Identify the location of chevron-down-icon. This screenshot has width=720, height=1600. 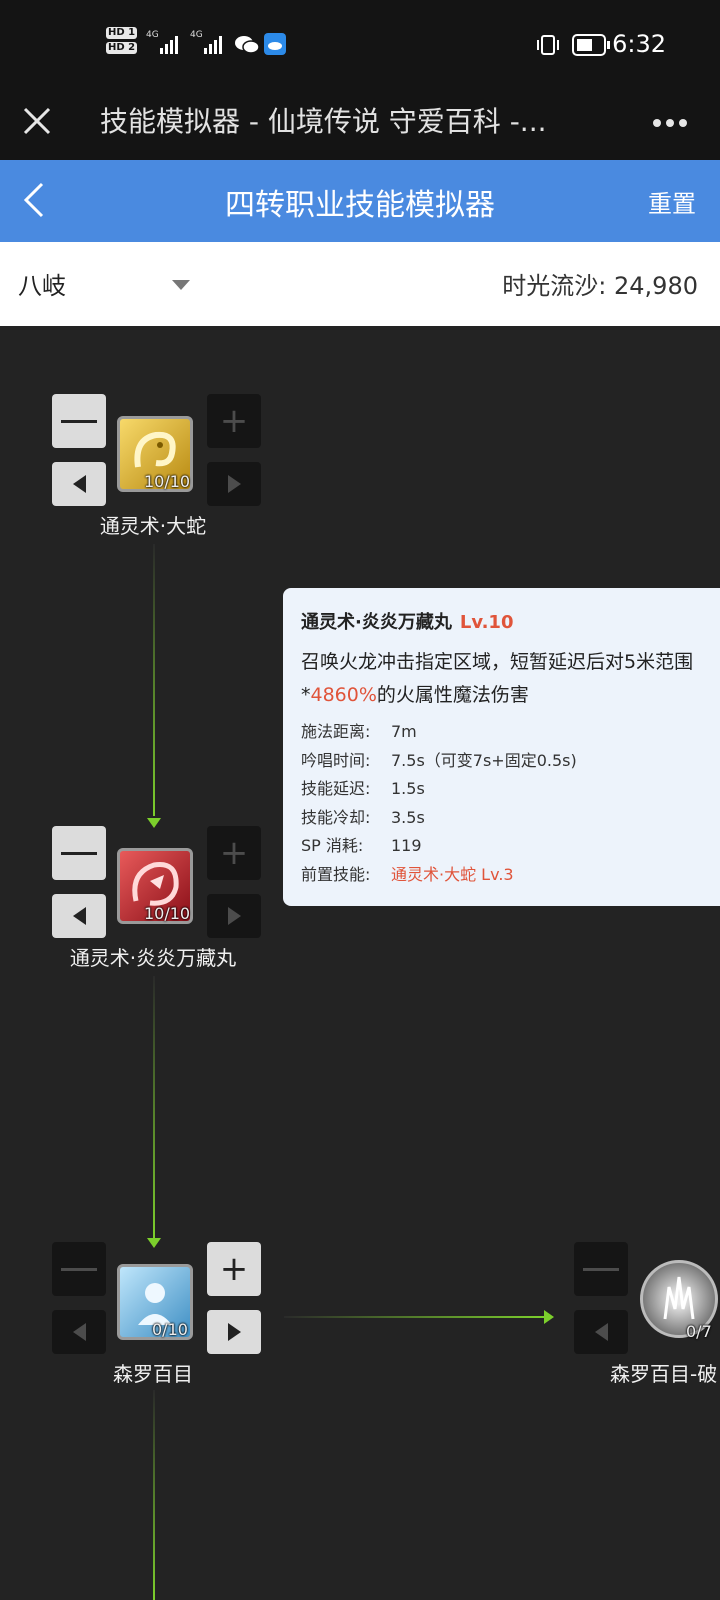
(181, 285).